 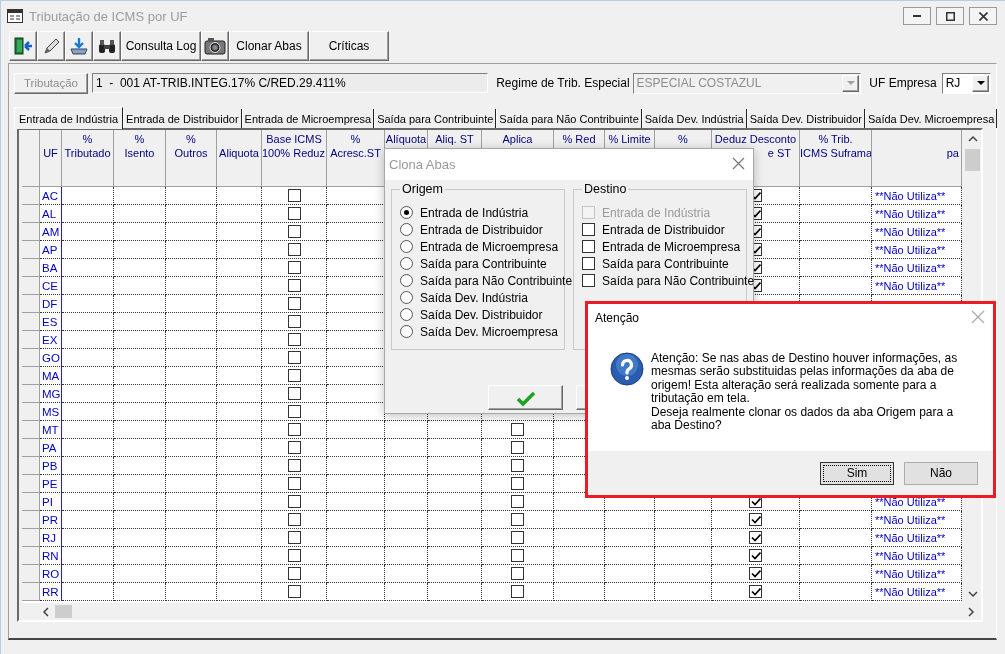 What do you see at coordinates (474, 297) in the screenshot?
I see `option-label: Saída Dev. Indústria` at bounding box center [474, 297].